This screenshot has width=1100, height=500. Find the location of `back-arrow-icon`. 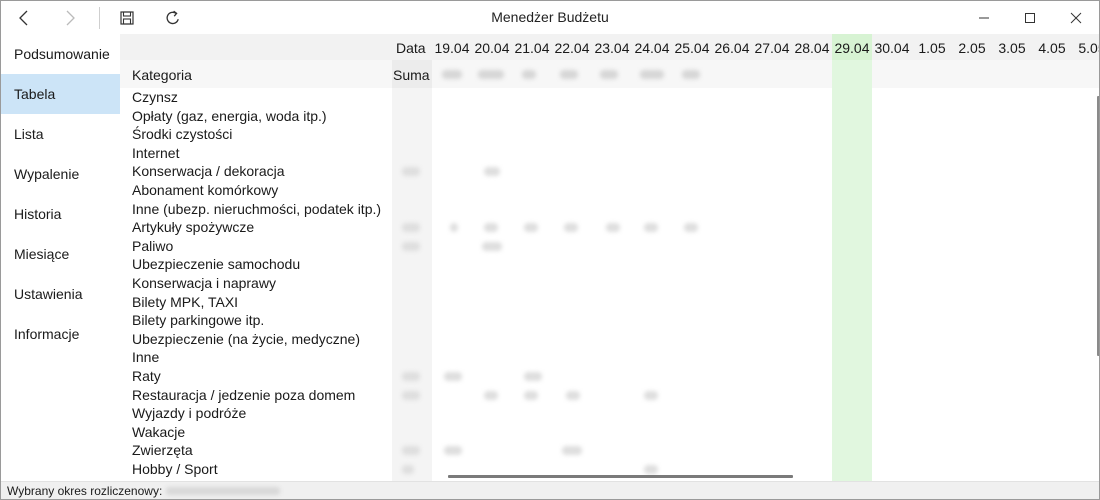

back-arrow-icon is located at coordinates (24, 18).